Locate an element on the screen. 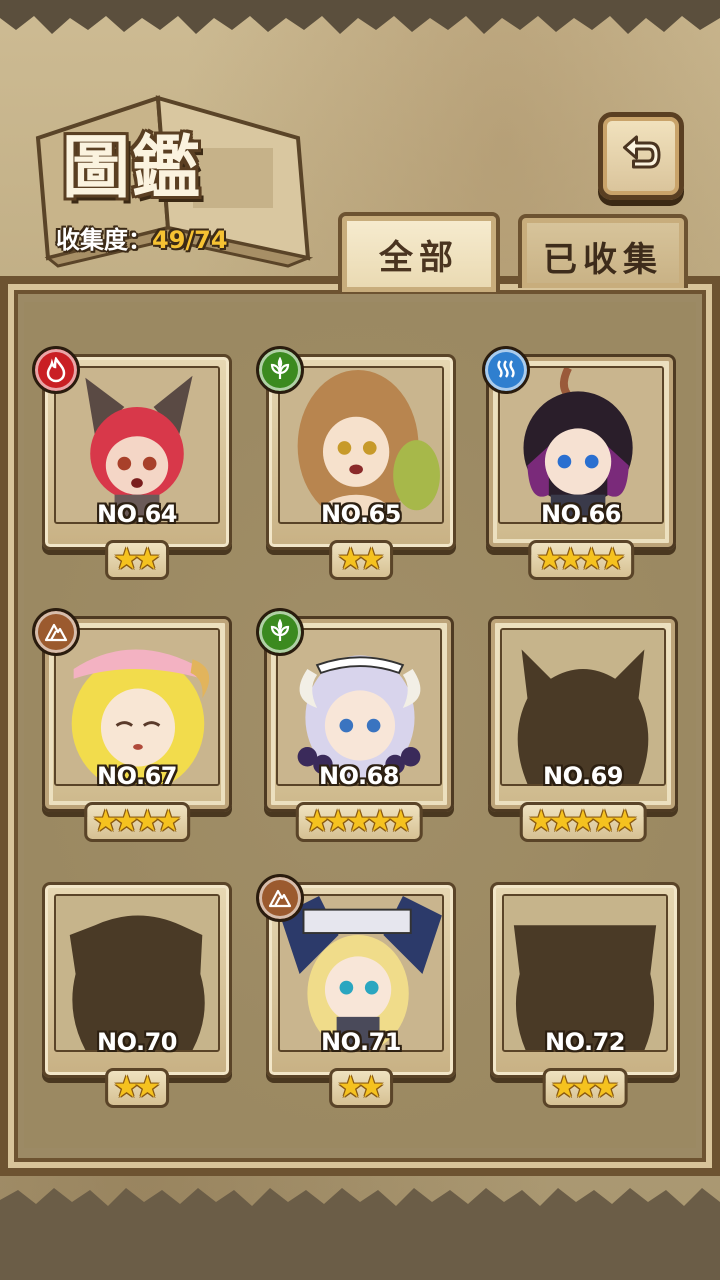 Image resolution: width=720 pixels, height=1280 pixels. torn-paper-bottom is located at coordinates (360, 1234).